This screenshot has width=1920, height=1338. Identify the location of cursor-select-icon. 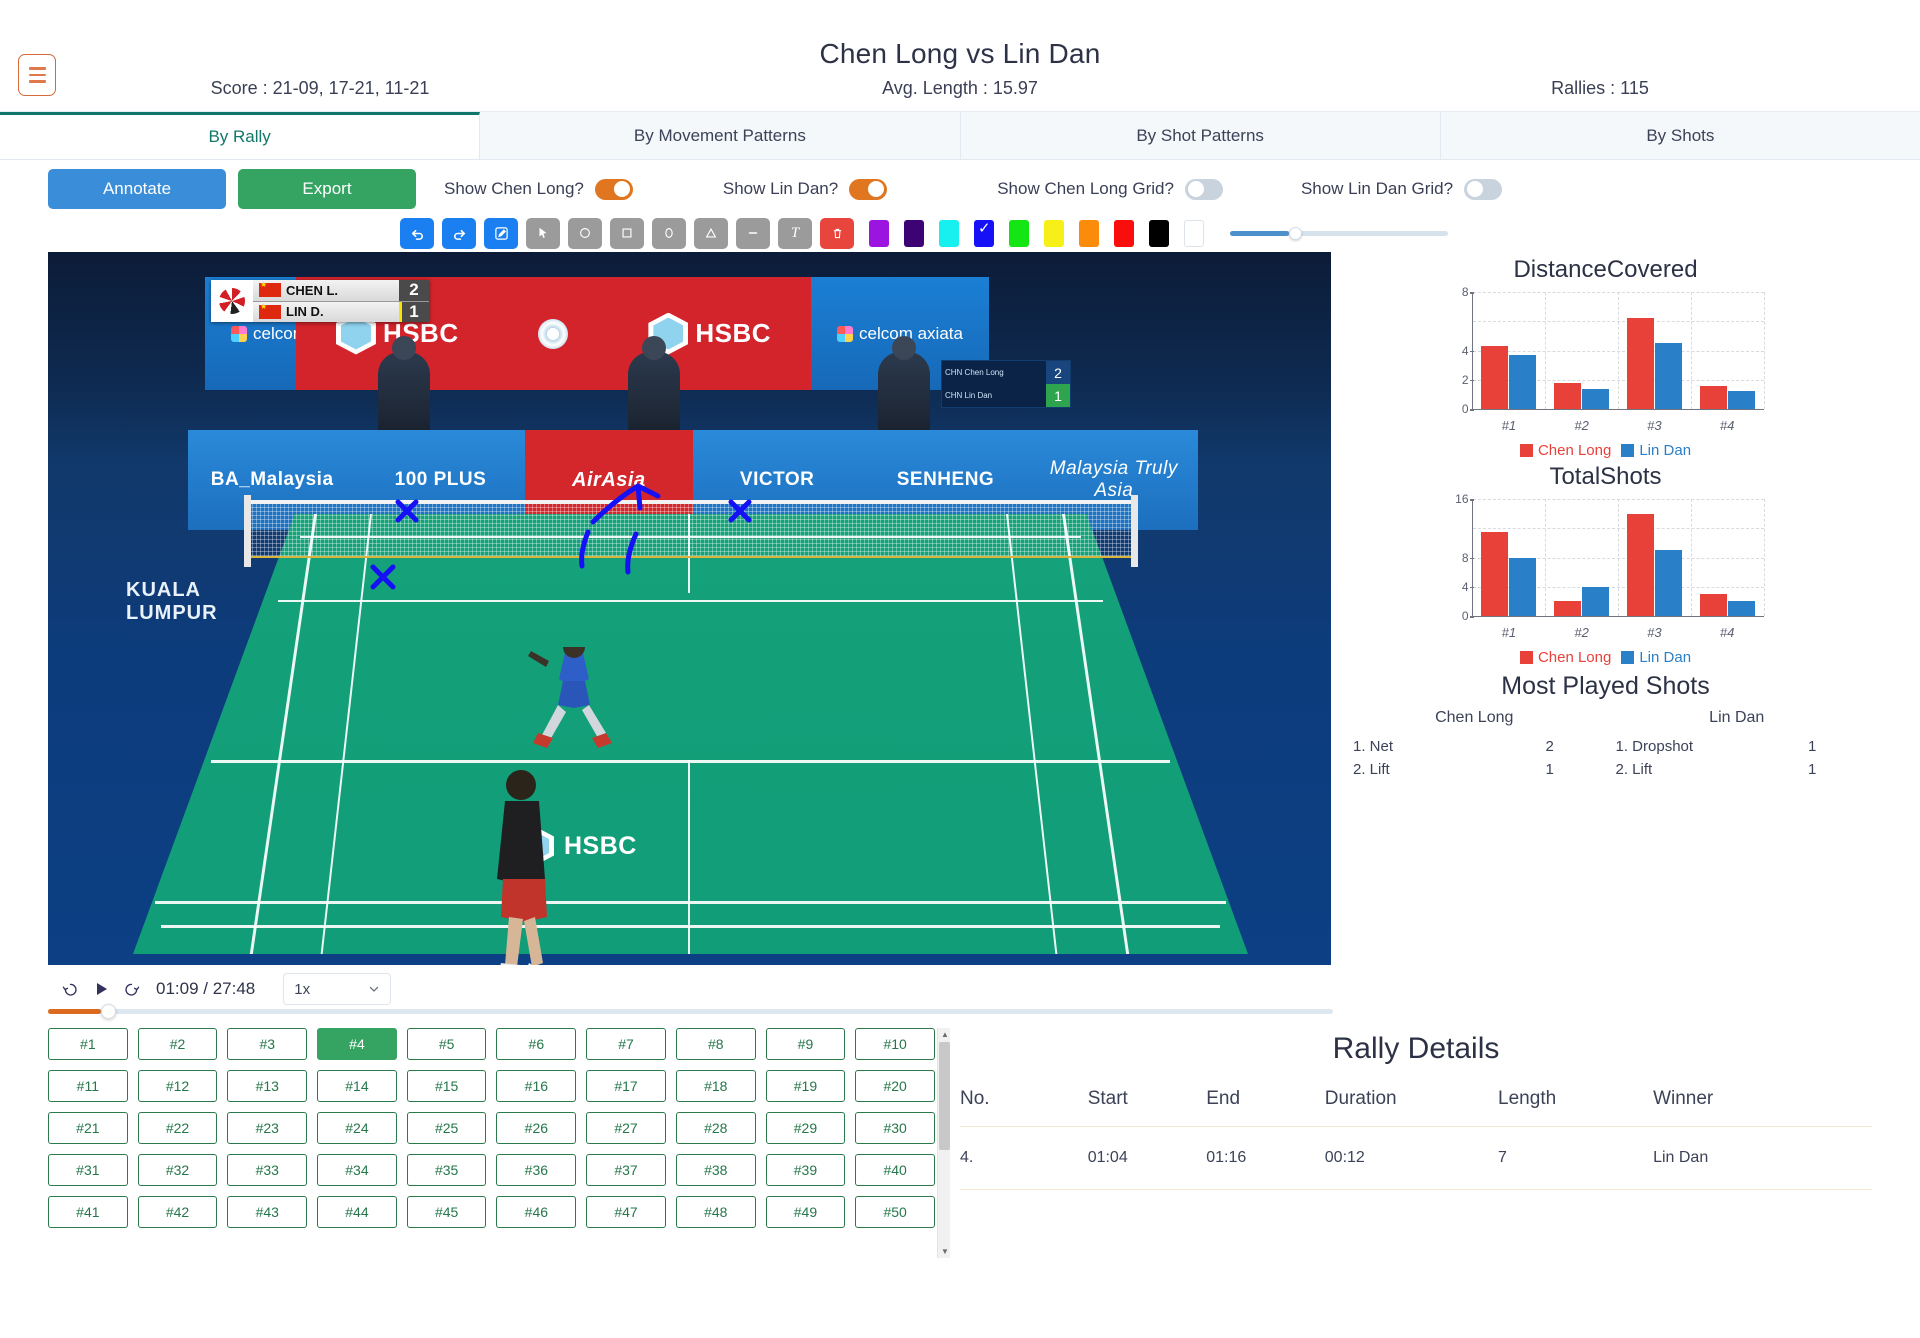
(543, 233).